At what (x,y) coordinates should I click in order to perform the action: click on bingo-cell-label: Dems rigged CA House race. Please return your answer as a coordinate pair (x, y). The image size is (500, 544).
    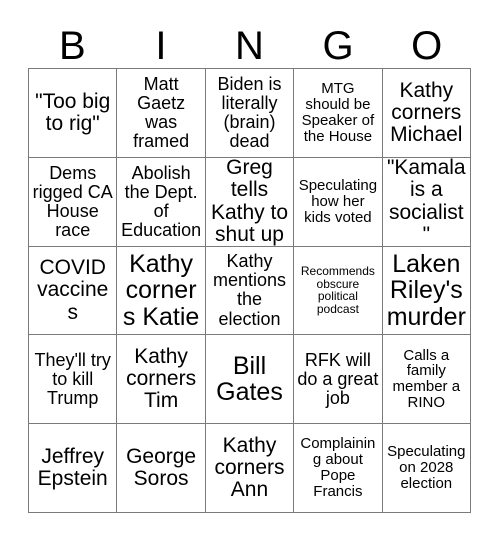
    Looking at the image, I should click on (72, 201).